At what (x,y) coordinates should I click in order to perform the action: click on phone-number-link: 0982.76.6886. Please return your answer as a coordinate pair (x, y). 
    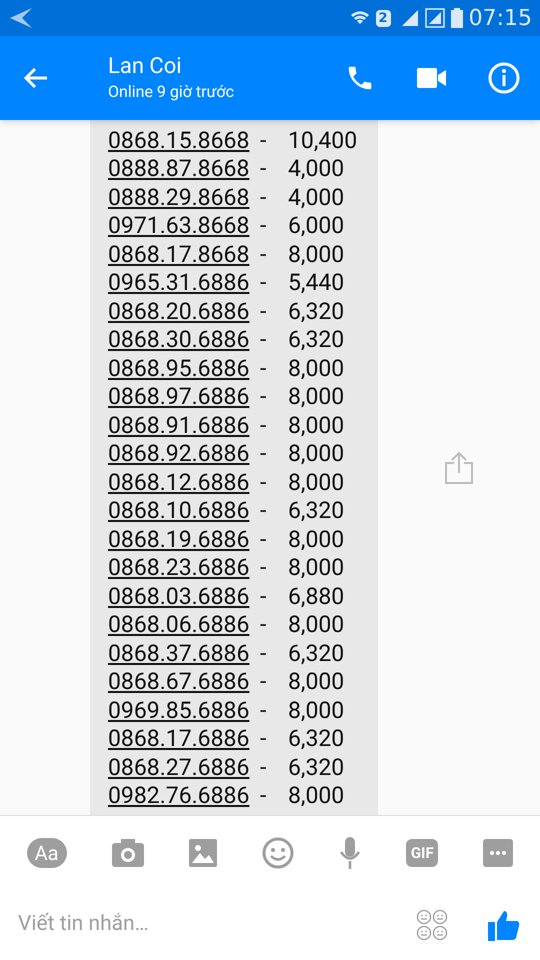
    Looking at the image, I should click on (184, 796).